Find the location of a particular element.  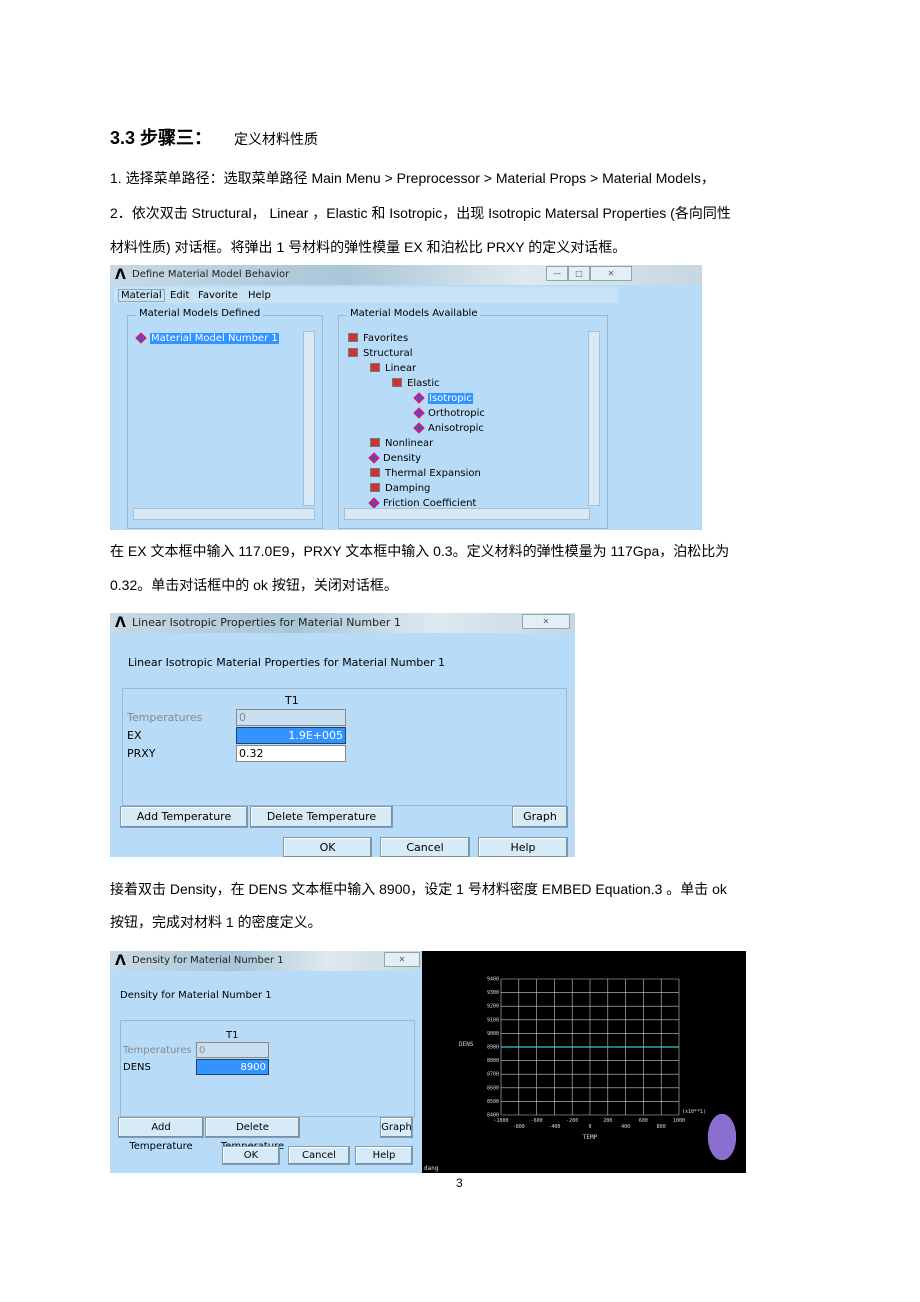

row-label: PRXY is located at coordinates (141, 753).